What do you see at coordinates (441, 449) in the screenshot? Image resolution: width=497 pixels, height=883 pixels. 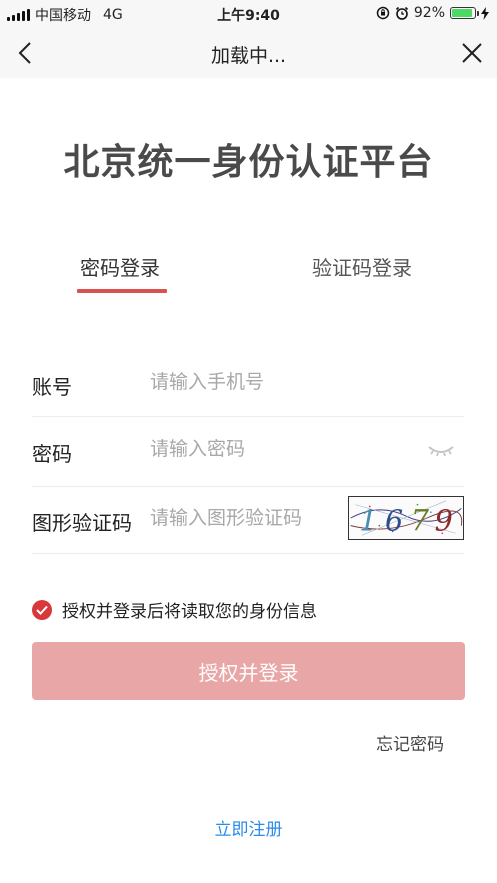 I see `eye-closed-icon` at bounding box center [441, 449].